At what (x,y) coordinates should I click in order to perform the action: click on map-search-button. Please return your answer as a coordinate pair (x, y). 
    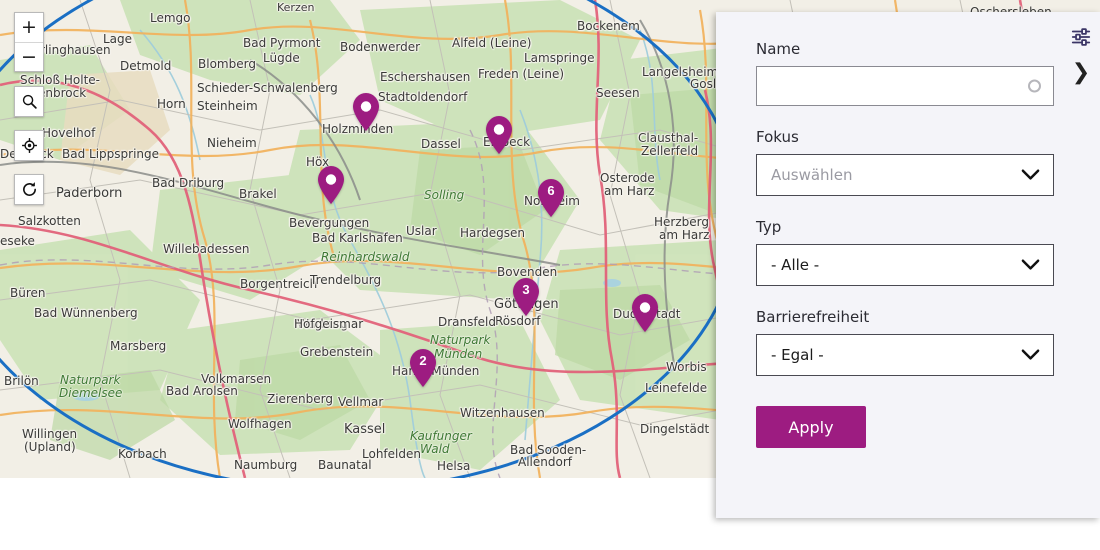
    Looking at the image, I should click on (29, 101).